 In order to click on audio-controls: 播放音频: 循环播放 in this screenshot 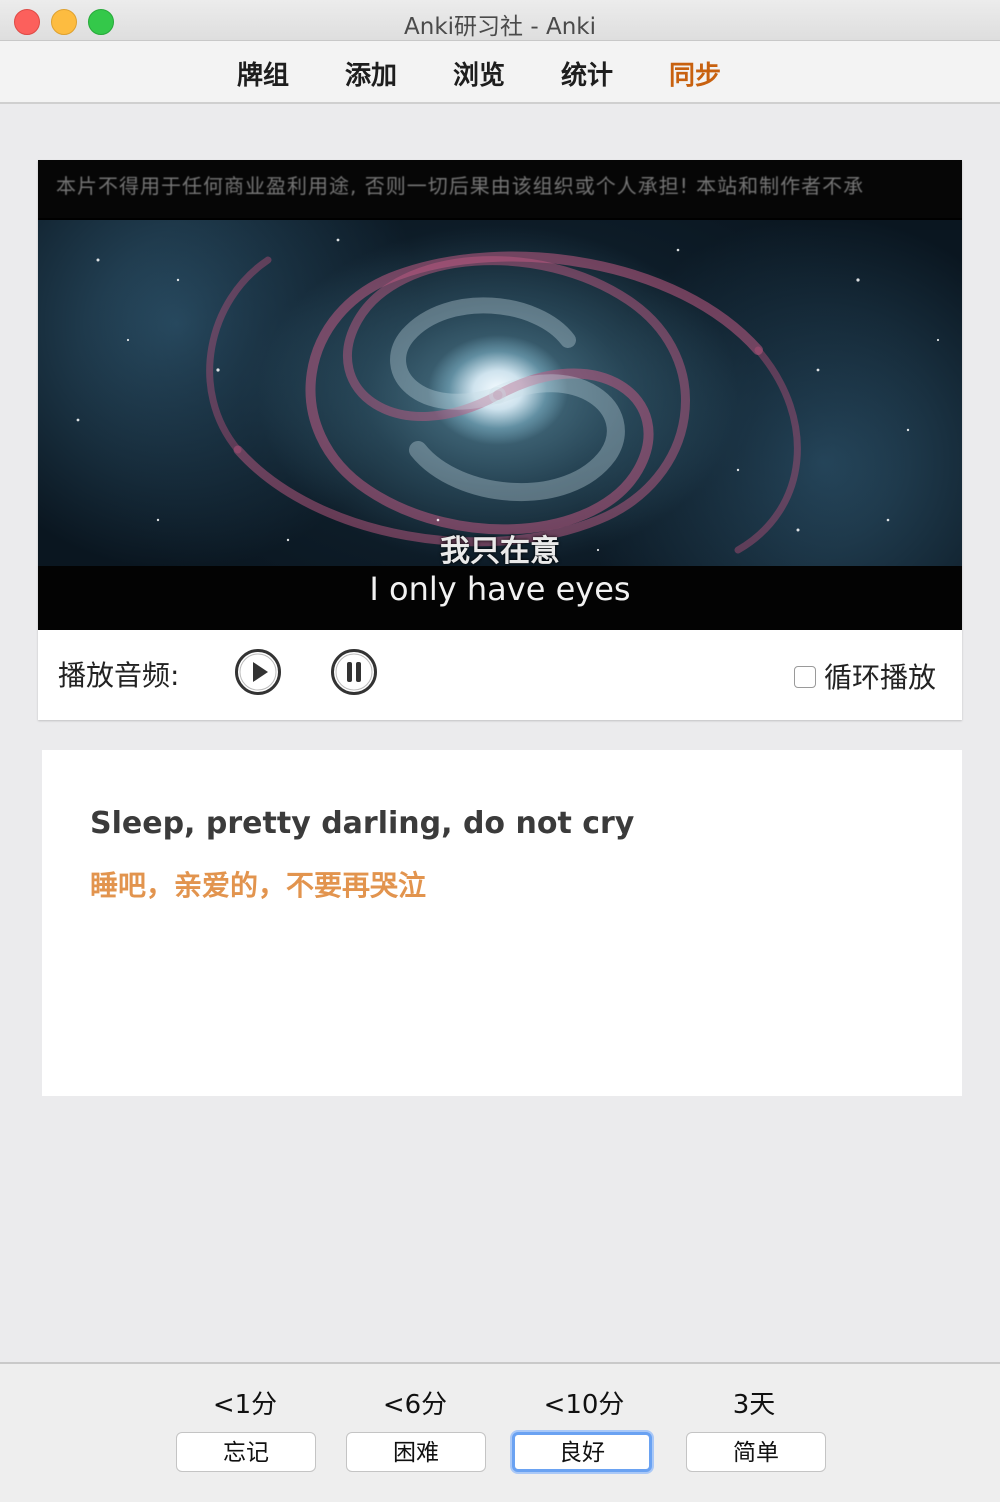, I will do `click(500, 675)`.